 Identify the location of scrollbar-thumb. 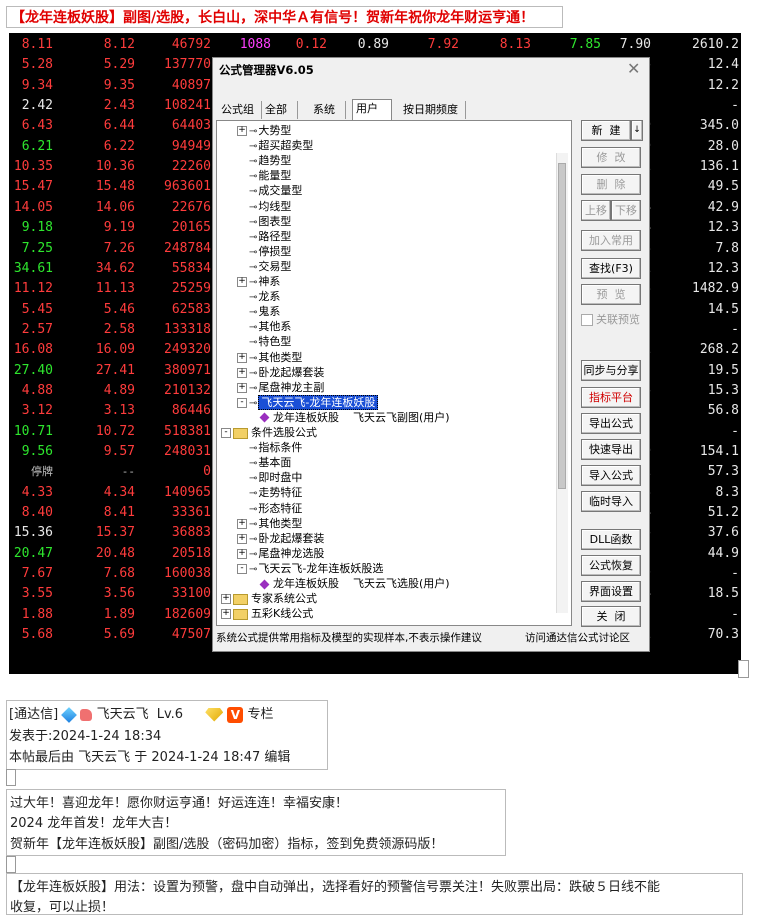
(562, 326).